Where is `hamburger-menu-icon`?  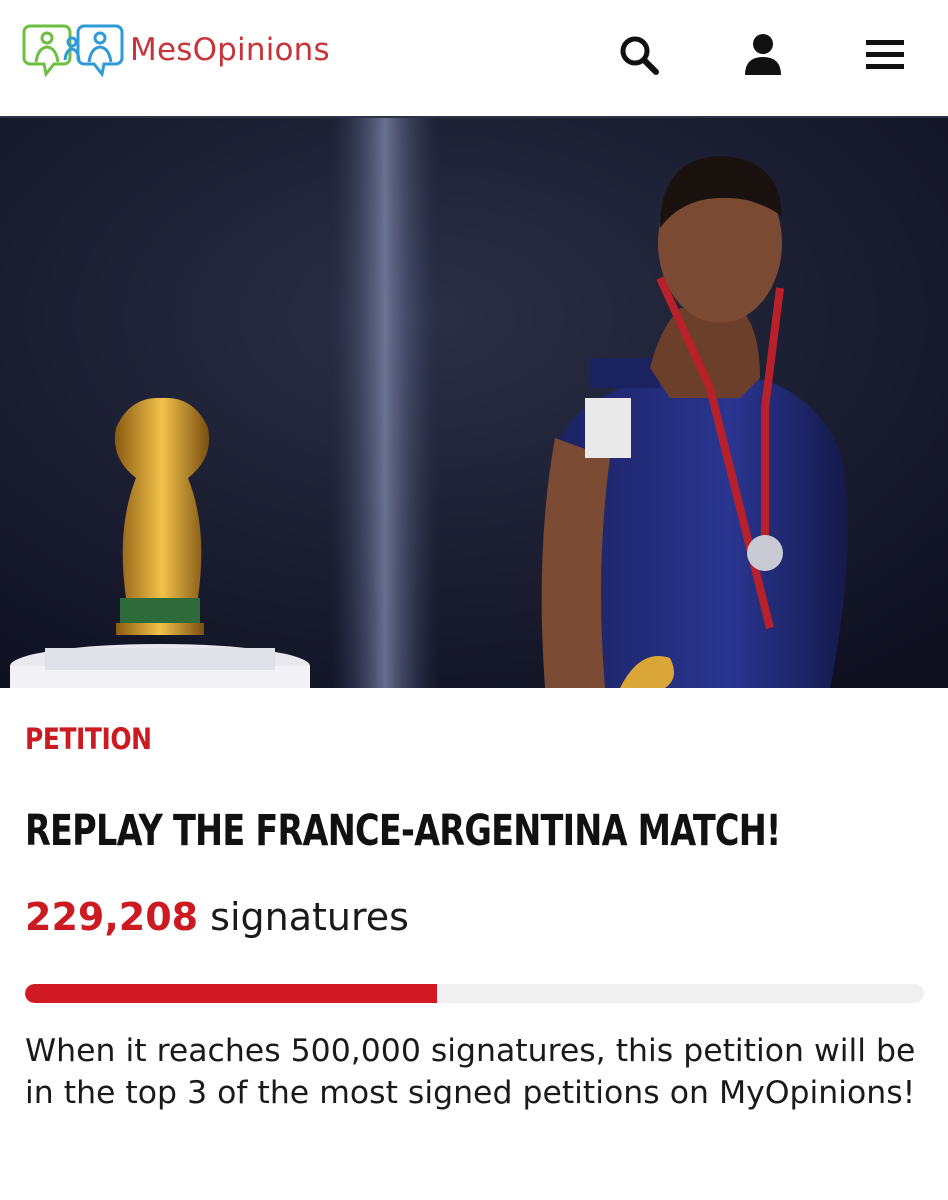 hamburger-menu-icon is located at coordinates (885, 54).